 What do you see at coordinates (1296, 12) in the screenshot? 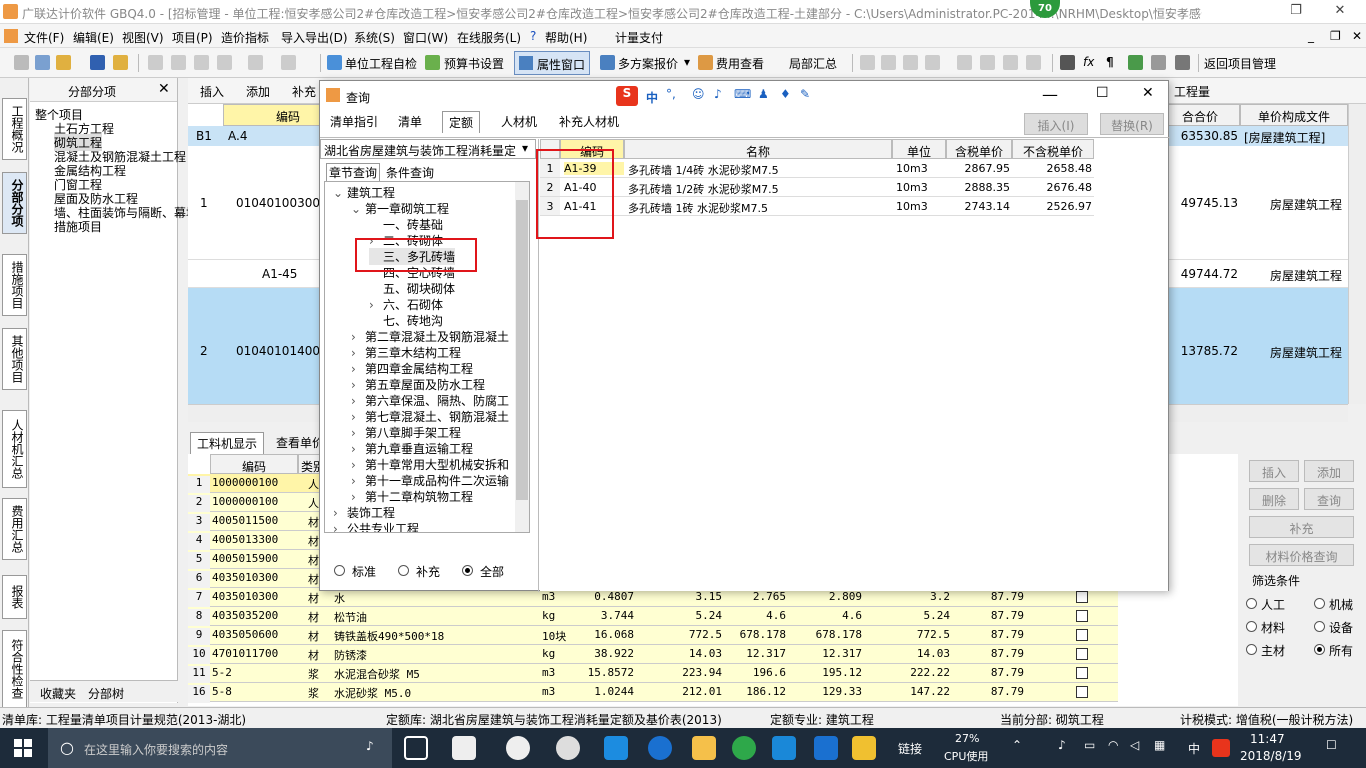
I see `restore-button: ❐` at bounding box center [1296, 12].